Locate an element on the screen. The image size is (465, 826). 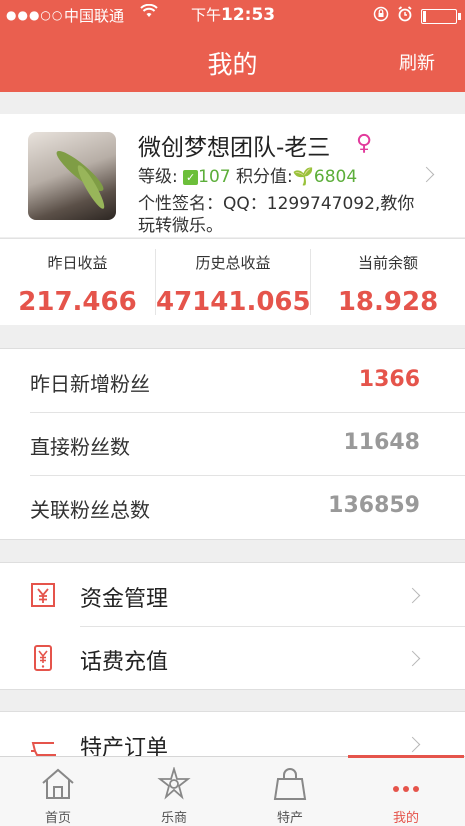
fans-row-total: 关联粉丝总数 136859 is located at coordinates (225, 507).